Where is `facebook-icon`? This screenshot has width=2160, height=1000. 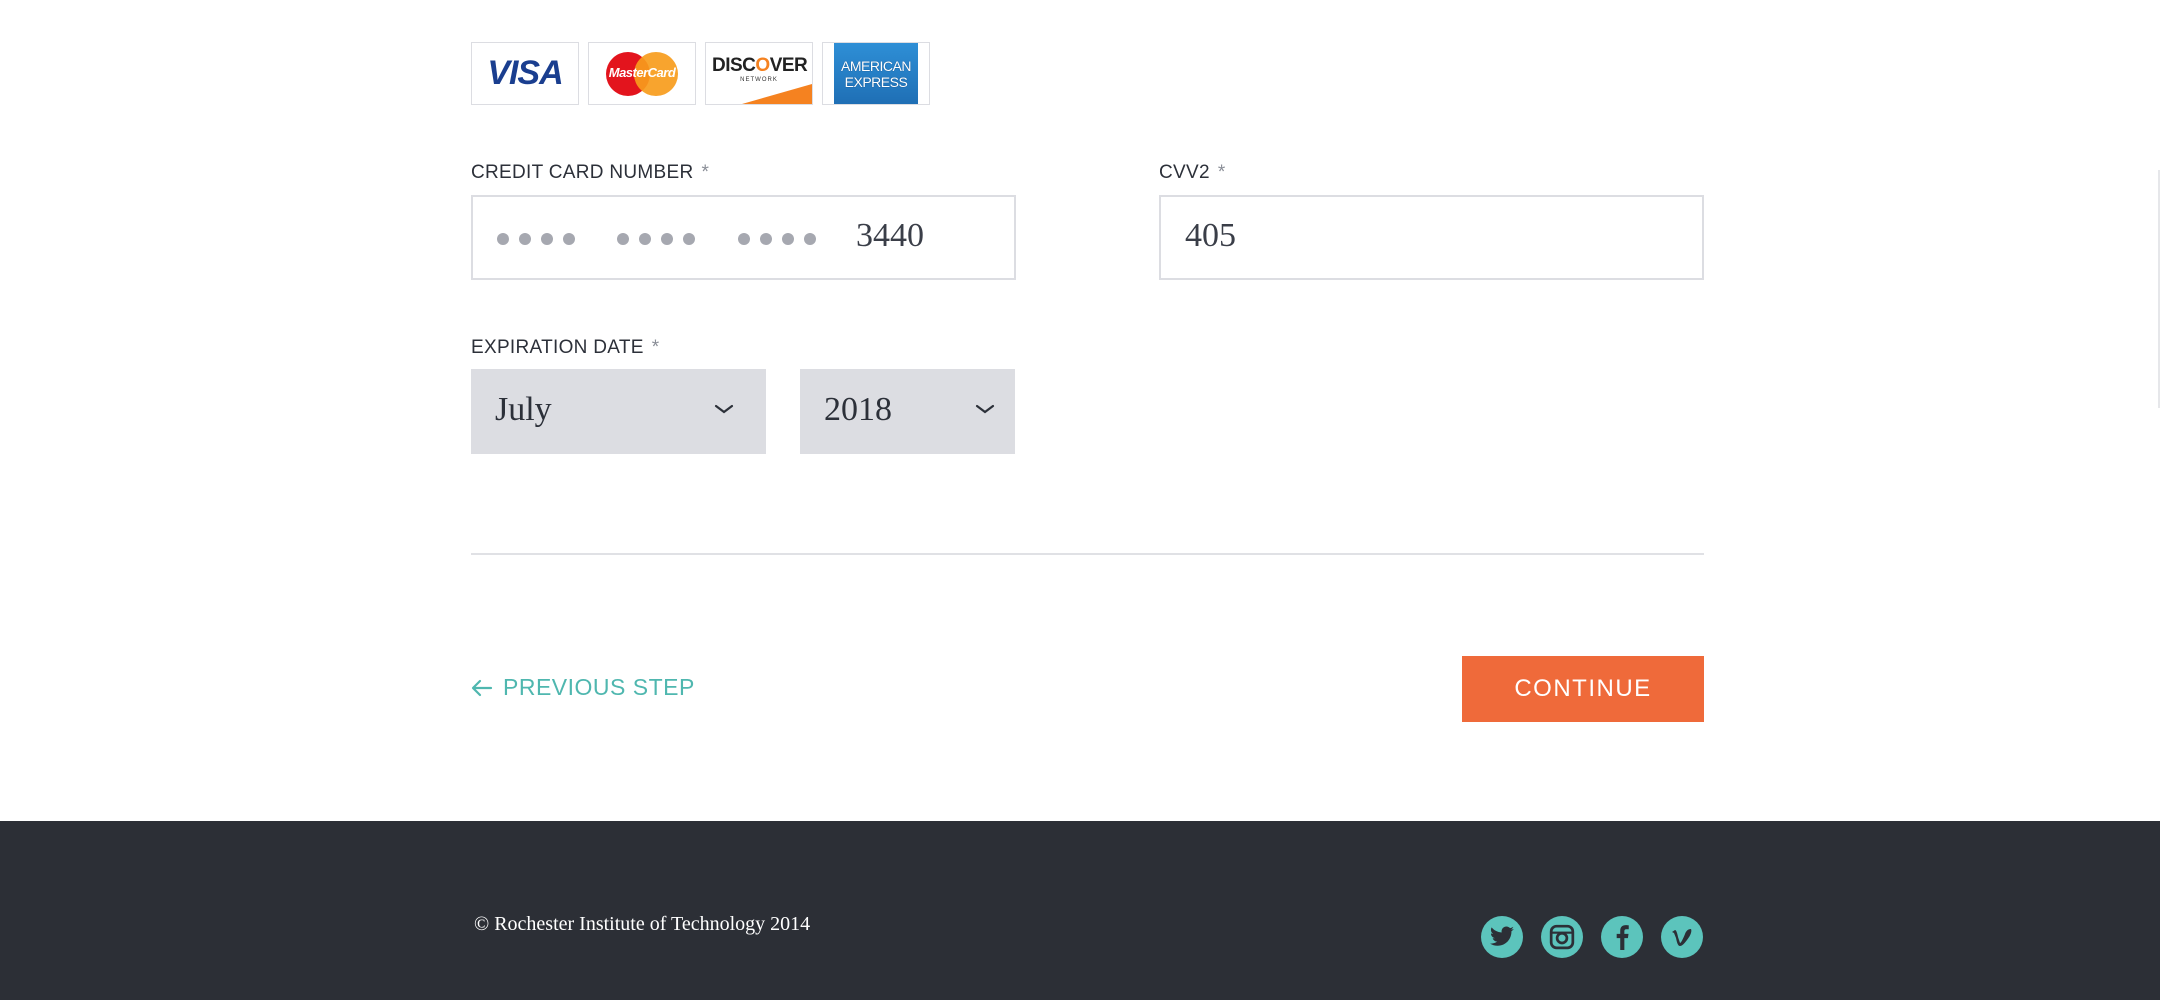
facebook-icon is located at coordinates (1622, 937).